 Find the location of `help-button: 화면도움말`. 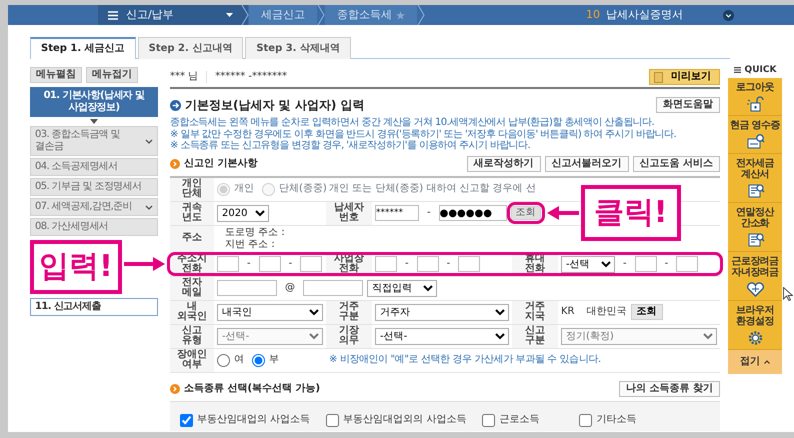

help-button: 화면도움말 is located at coordinates (688, 105).